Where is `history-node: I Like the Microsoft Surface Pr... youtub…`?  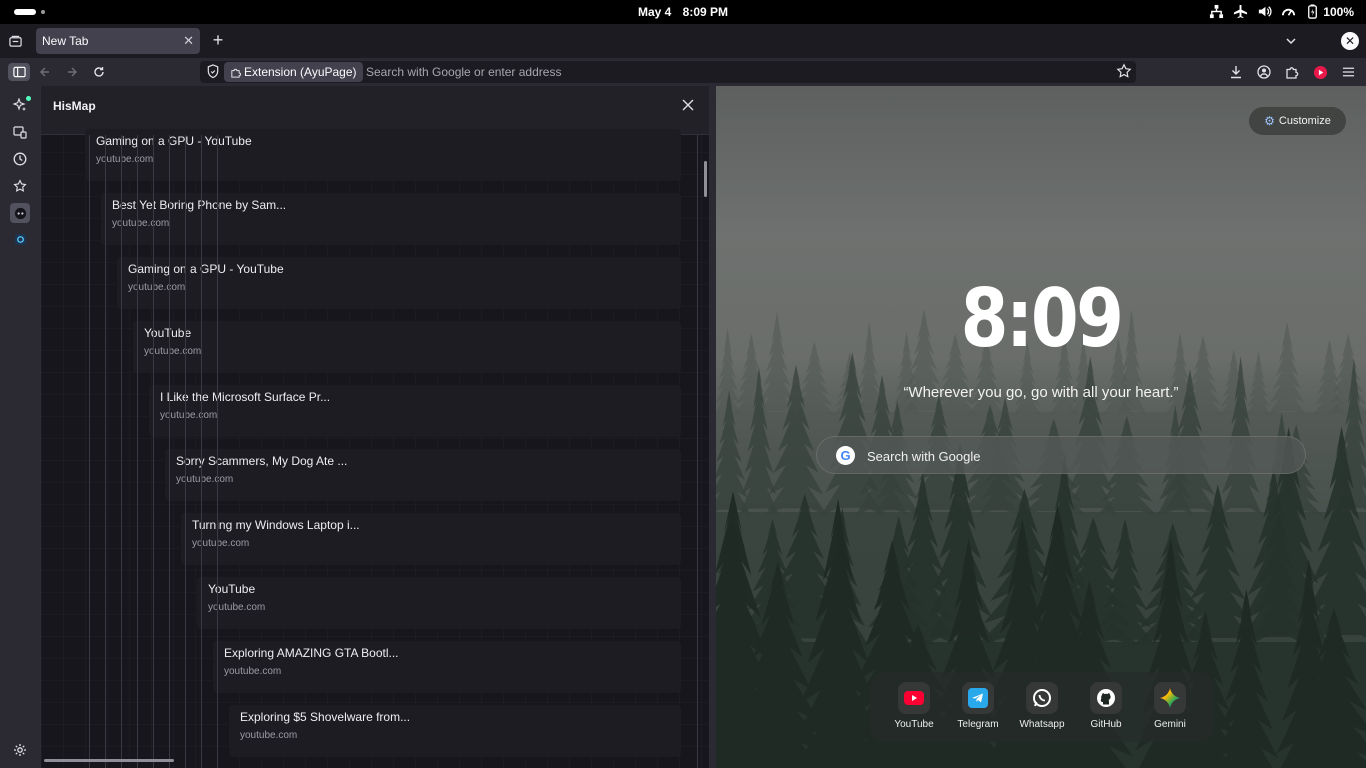
history-node: I Like the Microsoft Surface Pr... youtub… is located at coordinates (415, 411).